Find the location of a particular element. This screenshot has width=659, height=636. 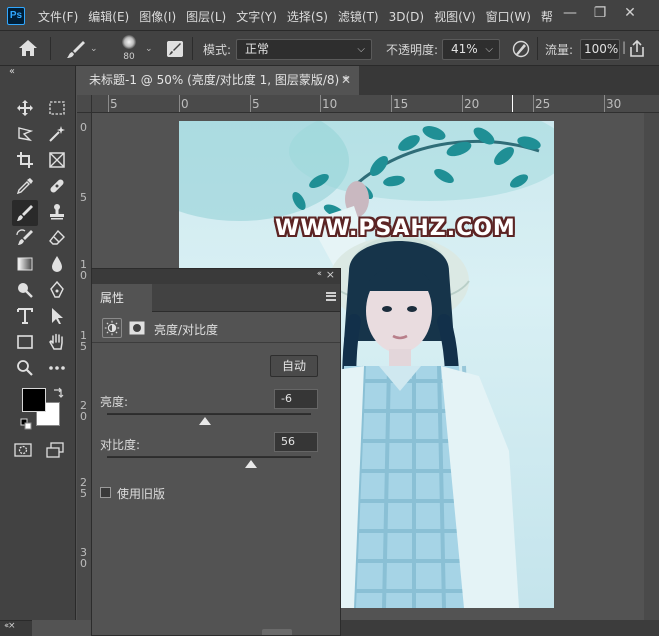

menu-3d: 3D(D) is located at coordinates (406, 17).